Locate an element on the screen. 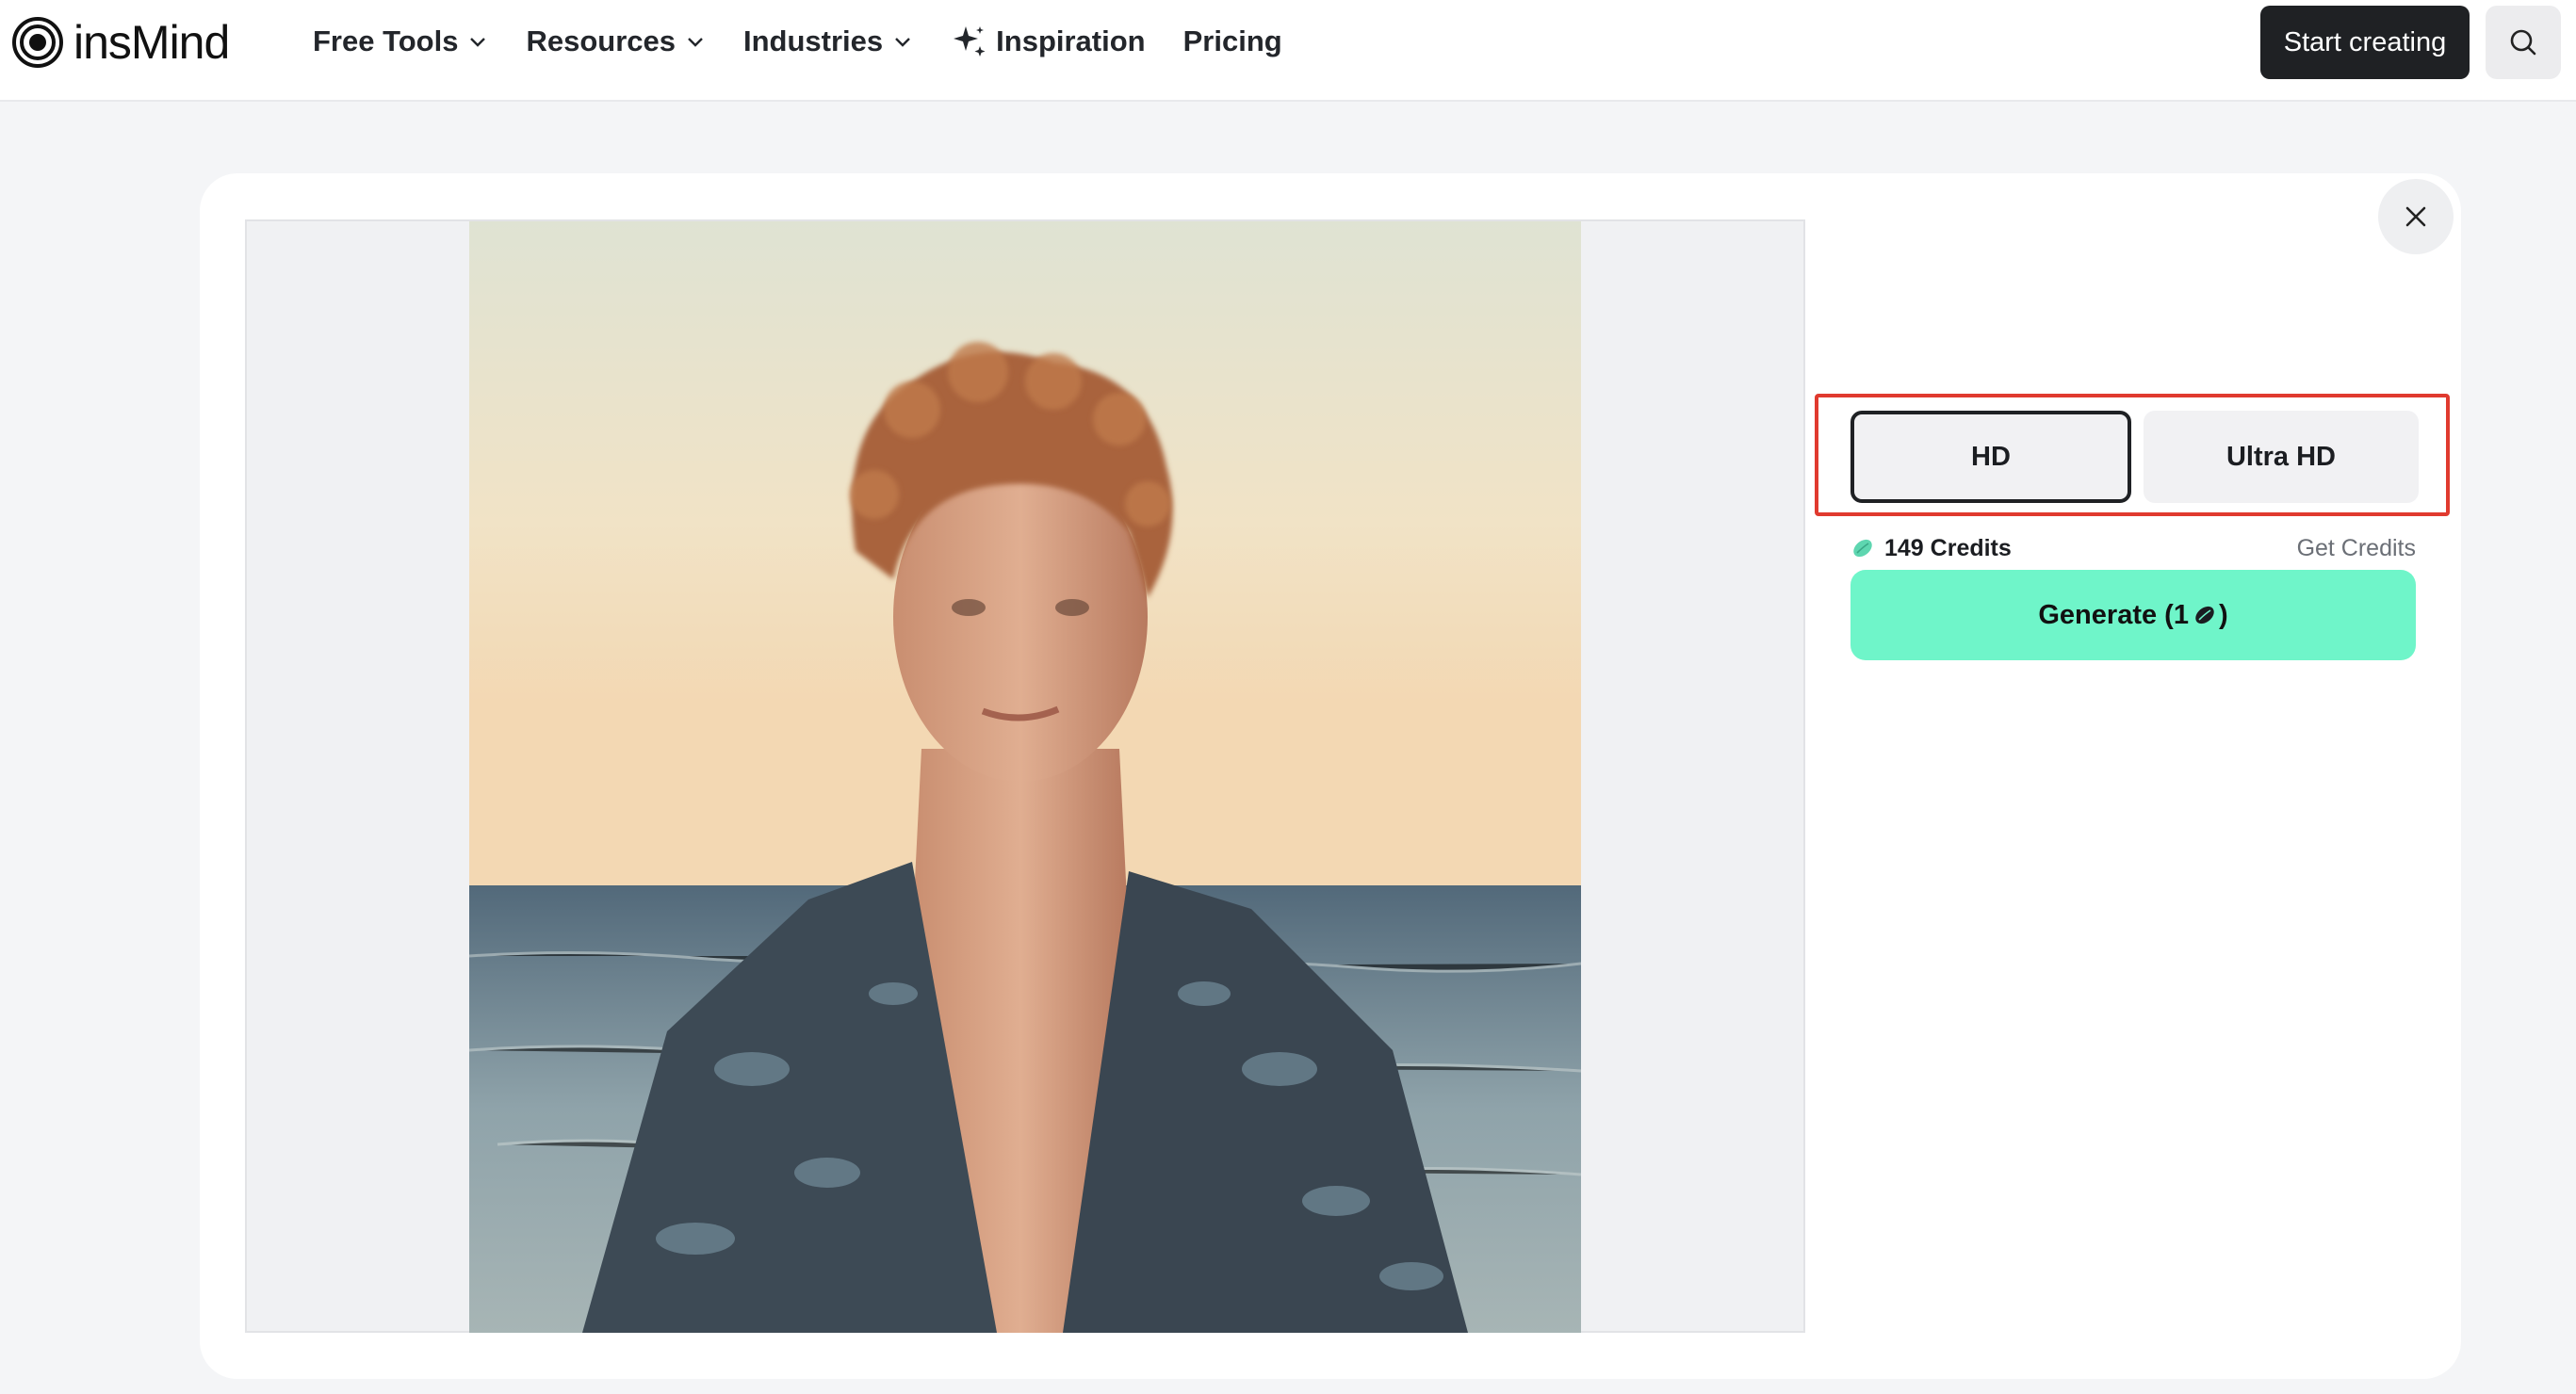  generate-button: Generate (1 ) is located at coordinates (2133, 615).